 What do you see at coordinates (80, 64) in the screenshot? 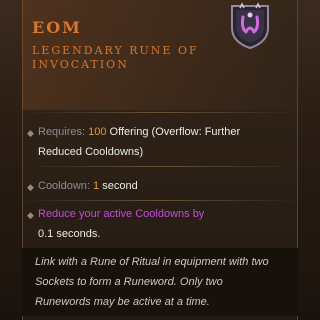
I see `item-type-line2: INVOCATION` at bounding box center [80, 64].